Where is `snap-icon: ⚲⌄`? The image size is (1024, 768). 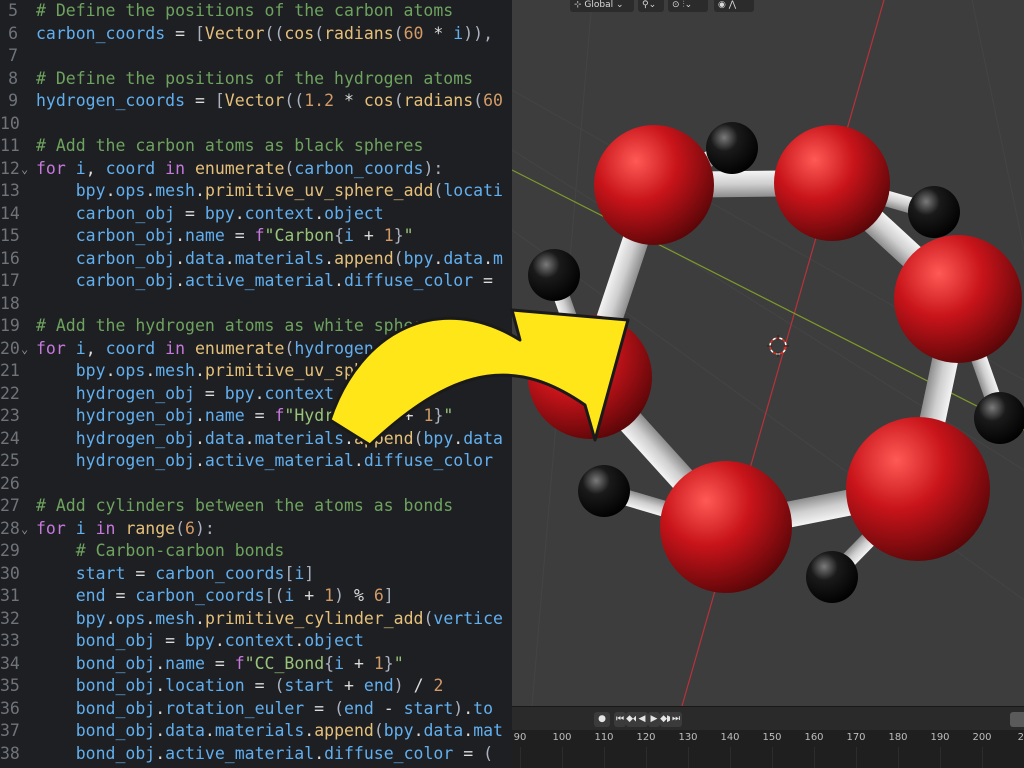 snap-icon: ⚲⌄ is located at coordinates (649, 5).